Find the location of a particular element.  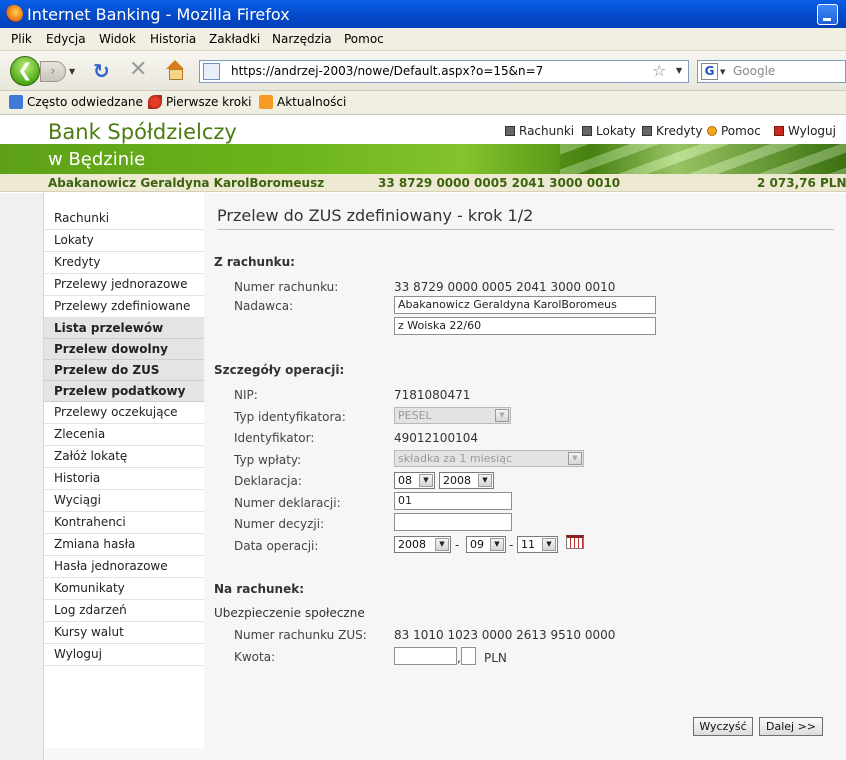

operation-day-select: 11 ▼ is located at coordinates (537, 544).